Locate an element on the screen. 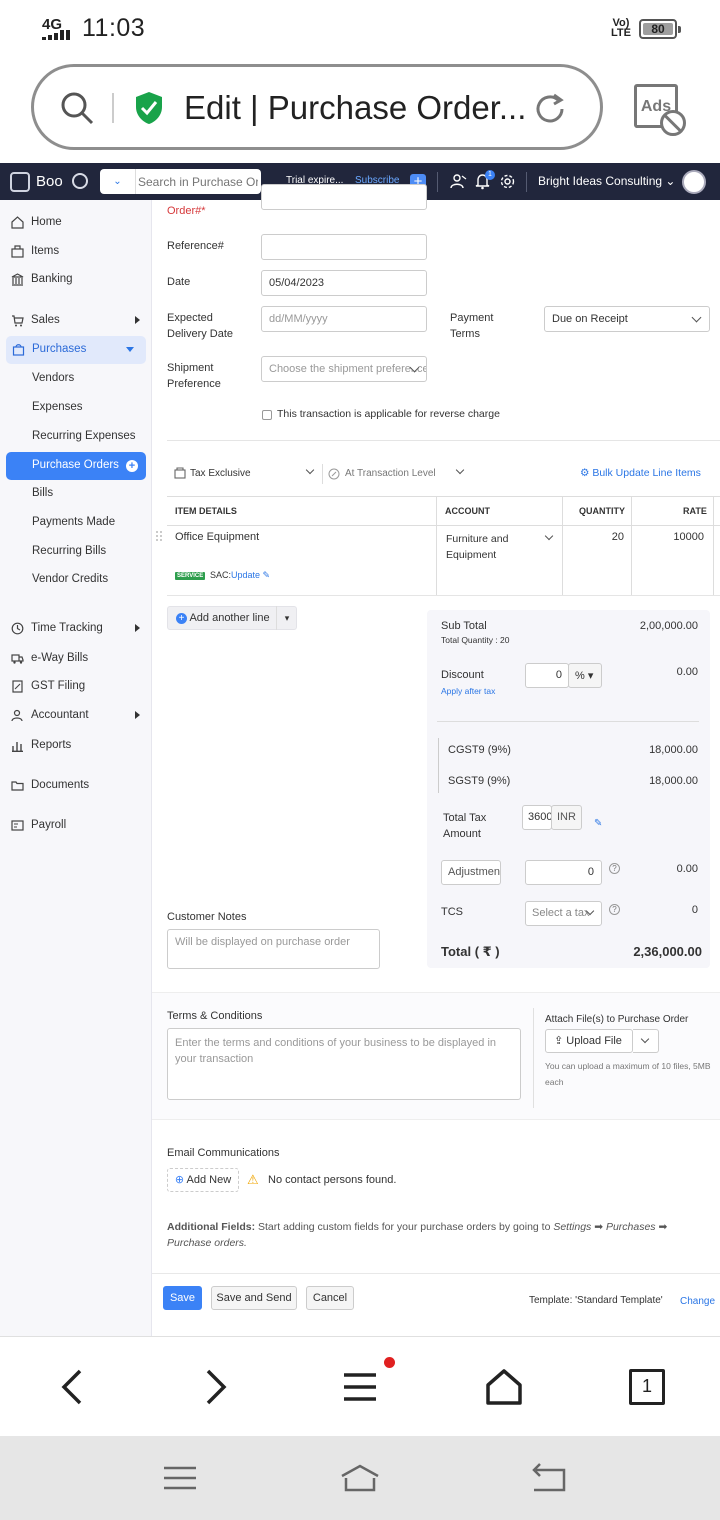 This screenshot has width=720, height=1520. discount-unit-select: % ▾ is located at coordinates (585, 675).